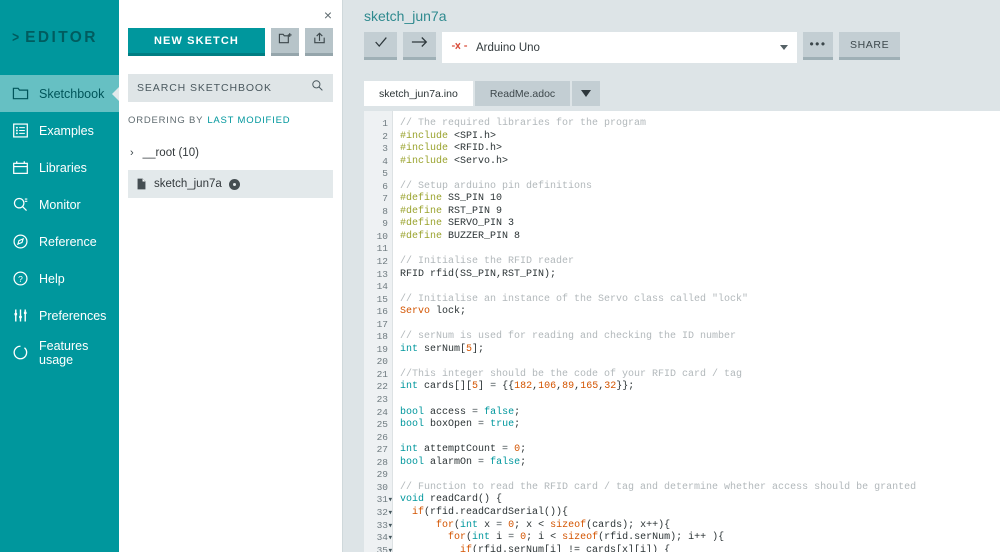 This screenshot has width=1000, height=552. Describe the element at coordinates (285, 42) in the screenshot. I see `new-folder-button` at that location.